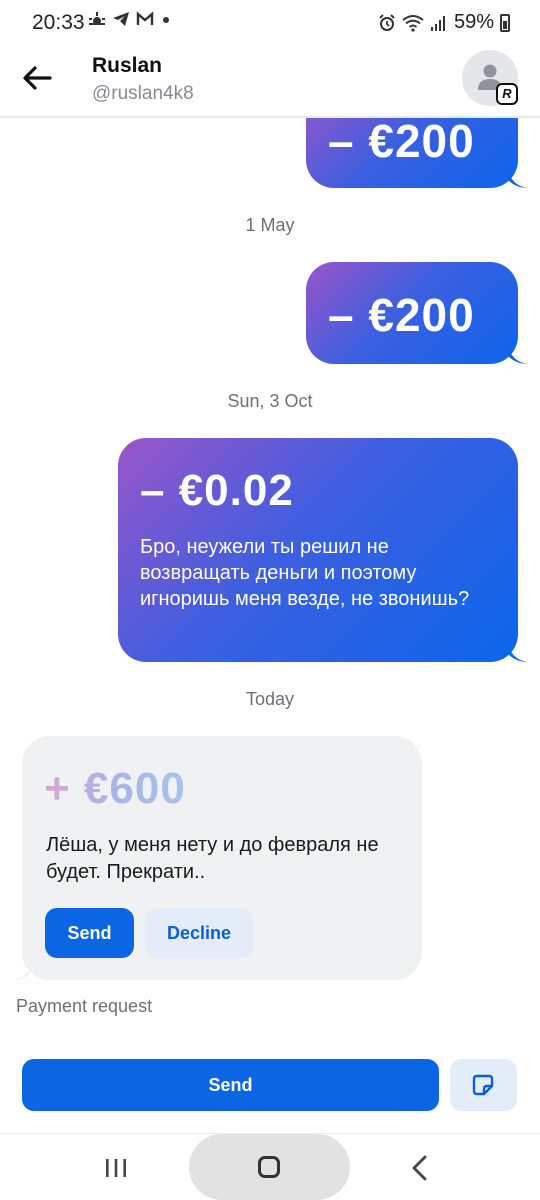 Image resolution: width=540 pixels, height=1200 pixels. I want to click on send-money-button: Send, so click(230, 1085).